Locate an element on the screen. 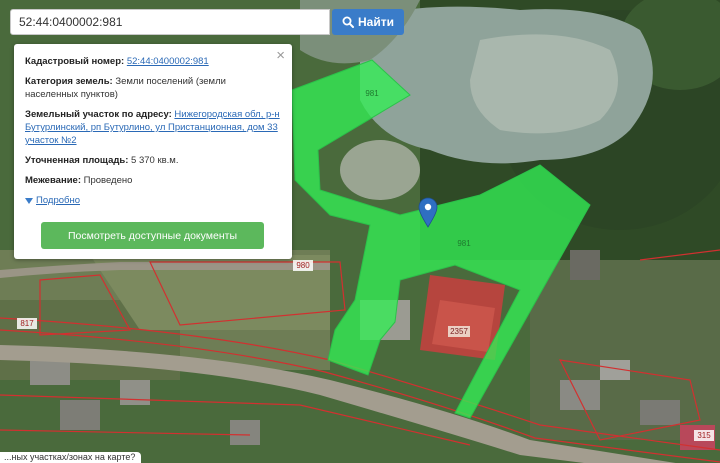 The width and height of the screenshot is (720, 463). plot-label: 315 is located at coordinates (704, 435).